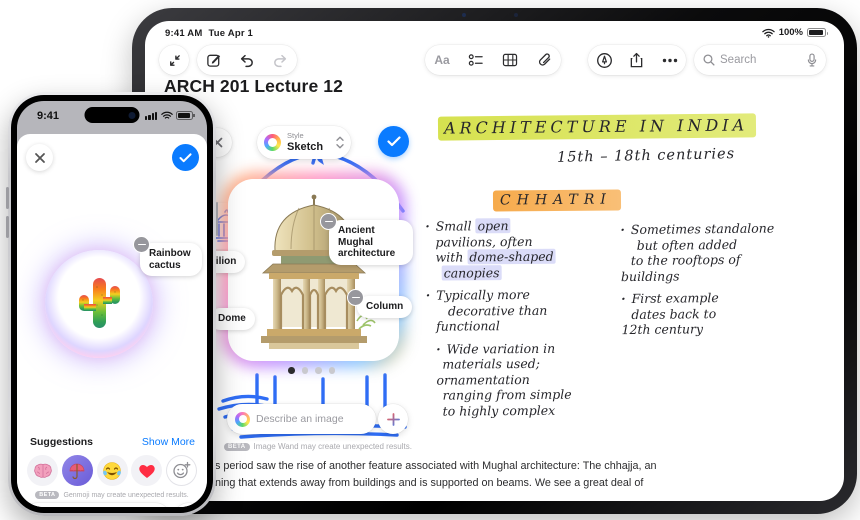  I want to click on collapse-icon, so click(174, 60).